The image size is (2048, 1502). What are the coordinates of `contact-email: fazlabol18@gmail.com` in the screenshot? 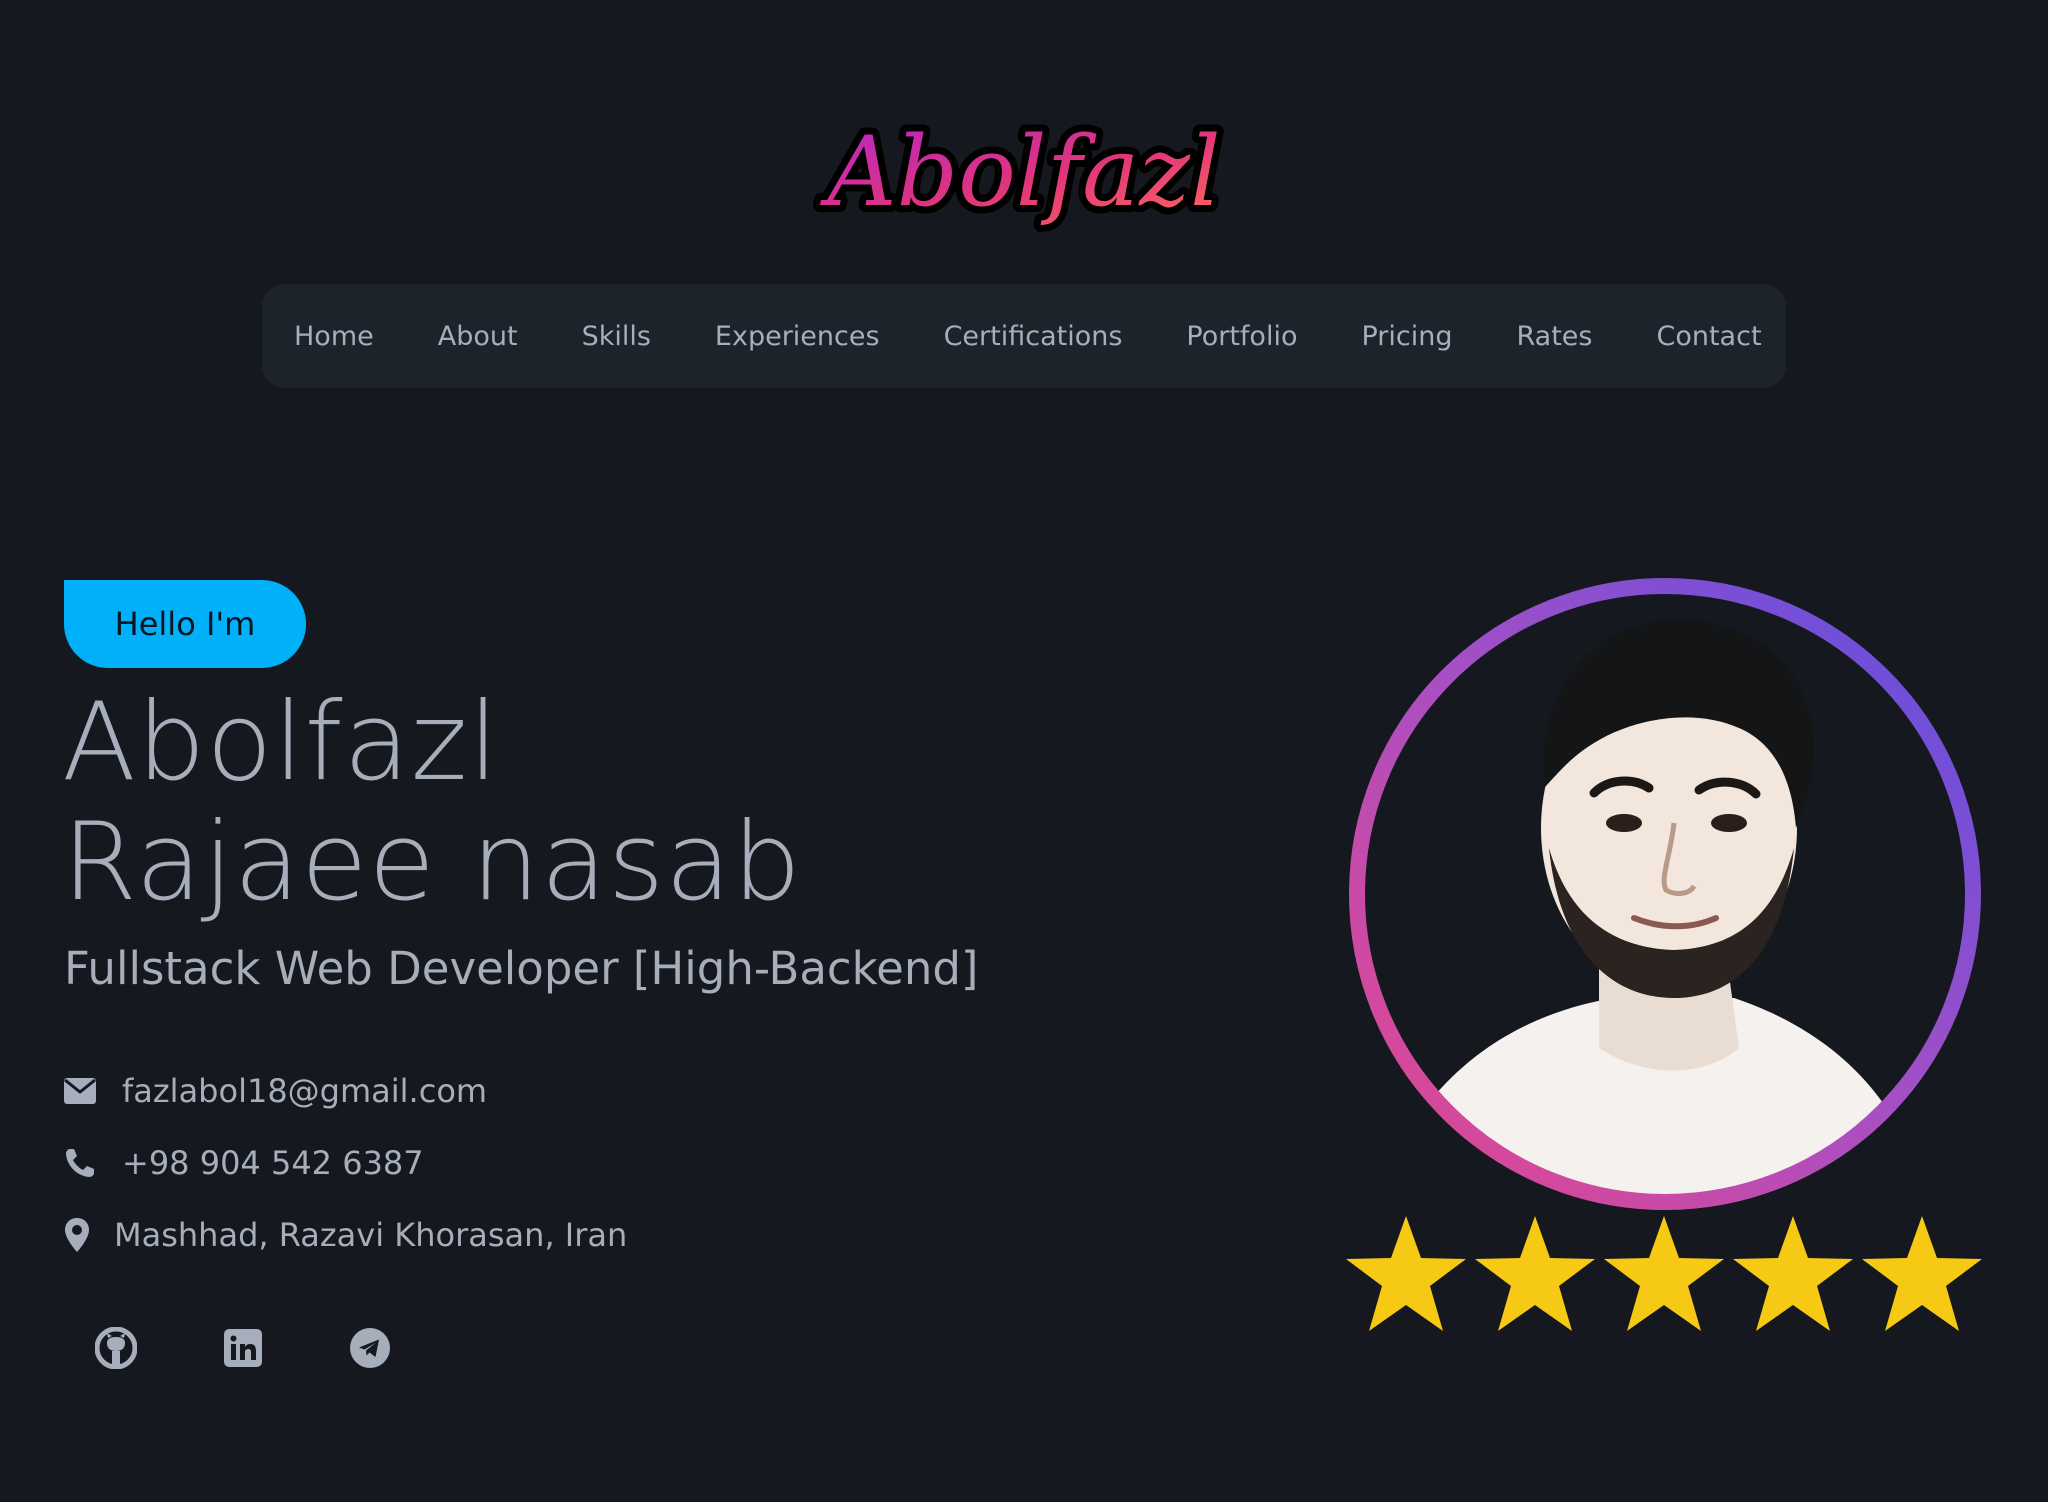 It's located at (275, 1091).